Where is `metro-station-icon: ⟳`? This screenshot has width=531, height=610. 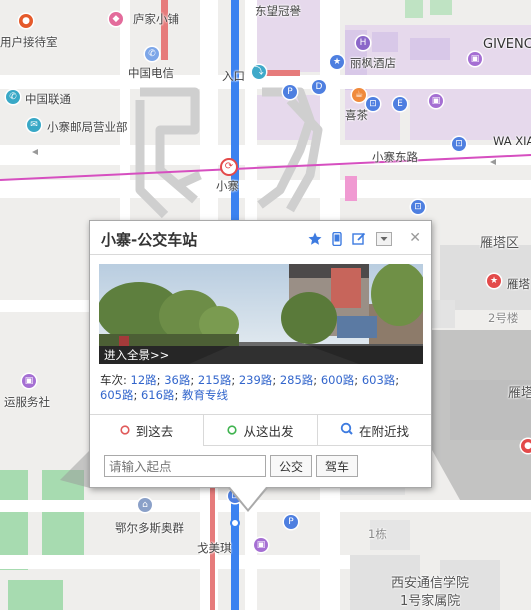
metro-station-icon: ⟳ is located at coordinates (229, 167).